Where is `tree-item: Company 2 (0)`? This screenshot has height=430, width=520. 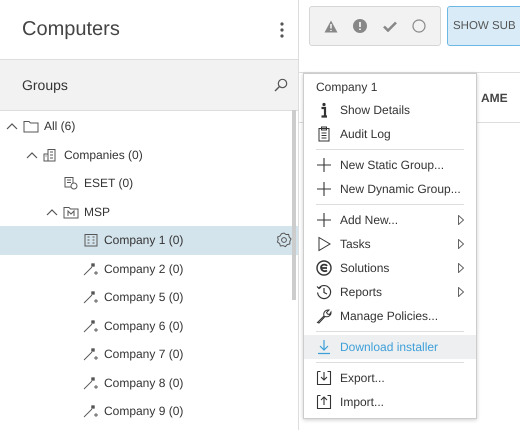
tree-item: Company 2 (0) is located at coordinates (149, 268).